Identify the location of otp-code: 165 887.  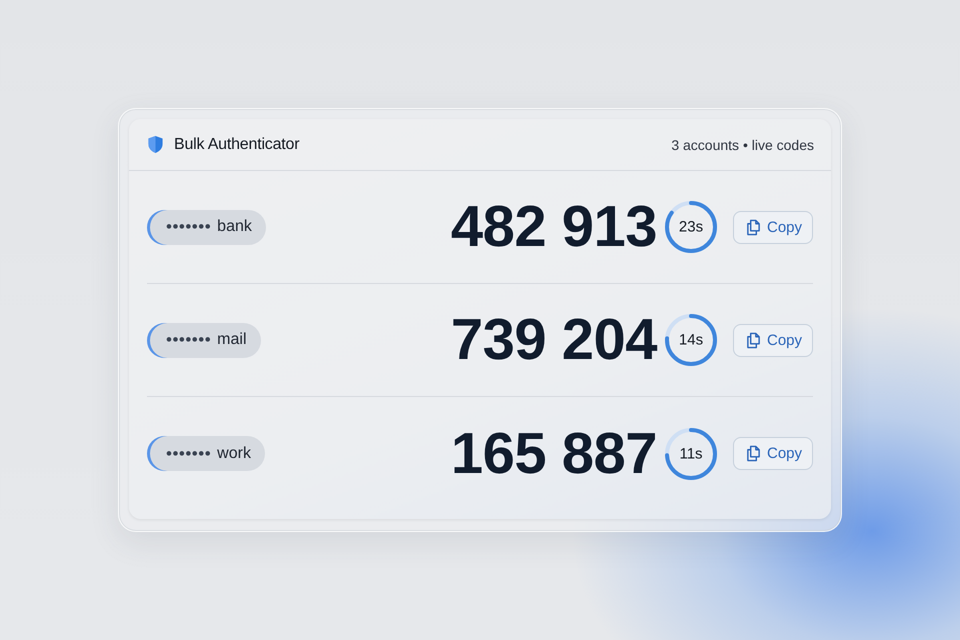
(553, 453).